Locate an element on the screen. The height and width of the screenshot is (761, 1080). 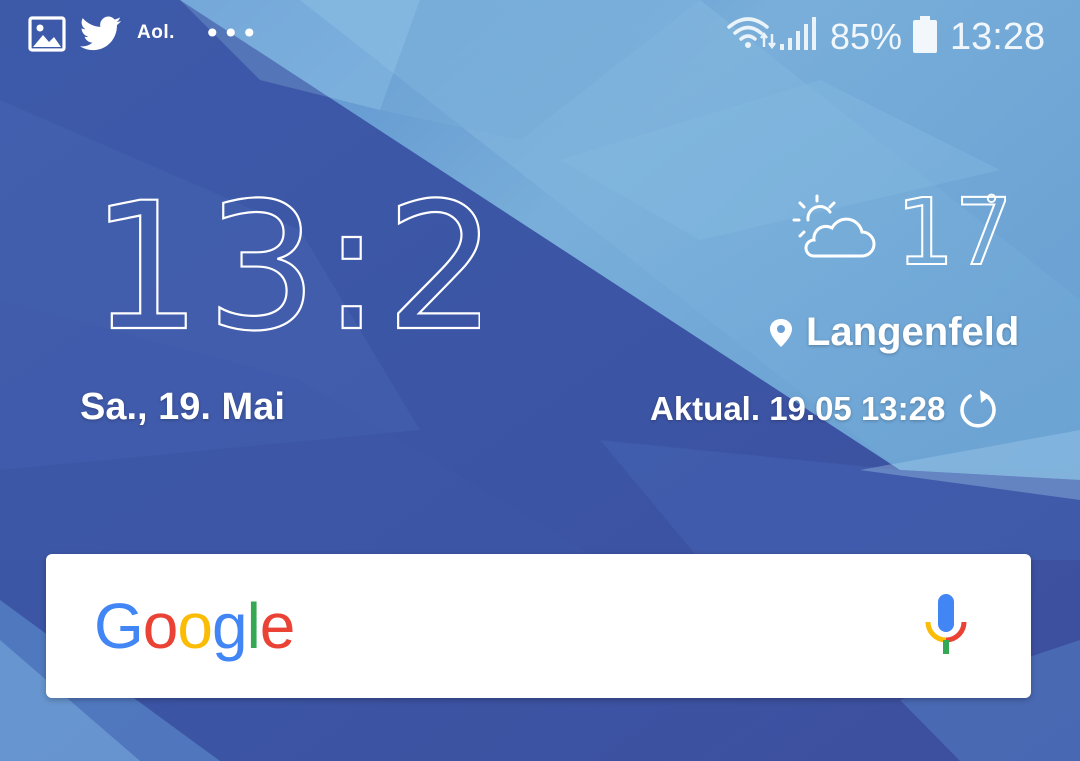
google-logo-letter: G is located at coordinates (119, 626).